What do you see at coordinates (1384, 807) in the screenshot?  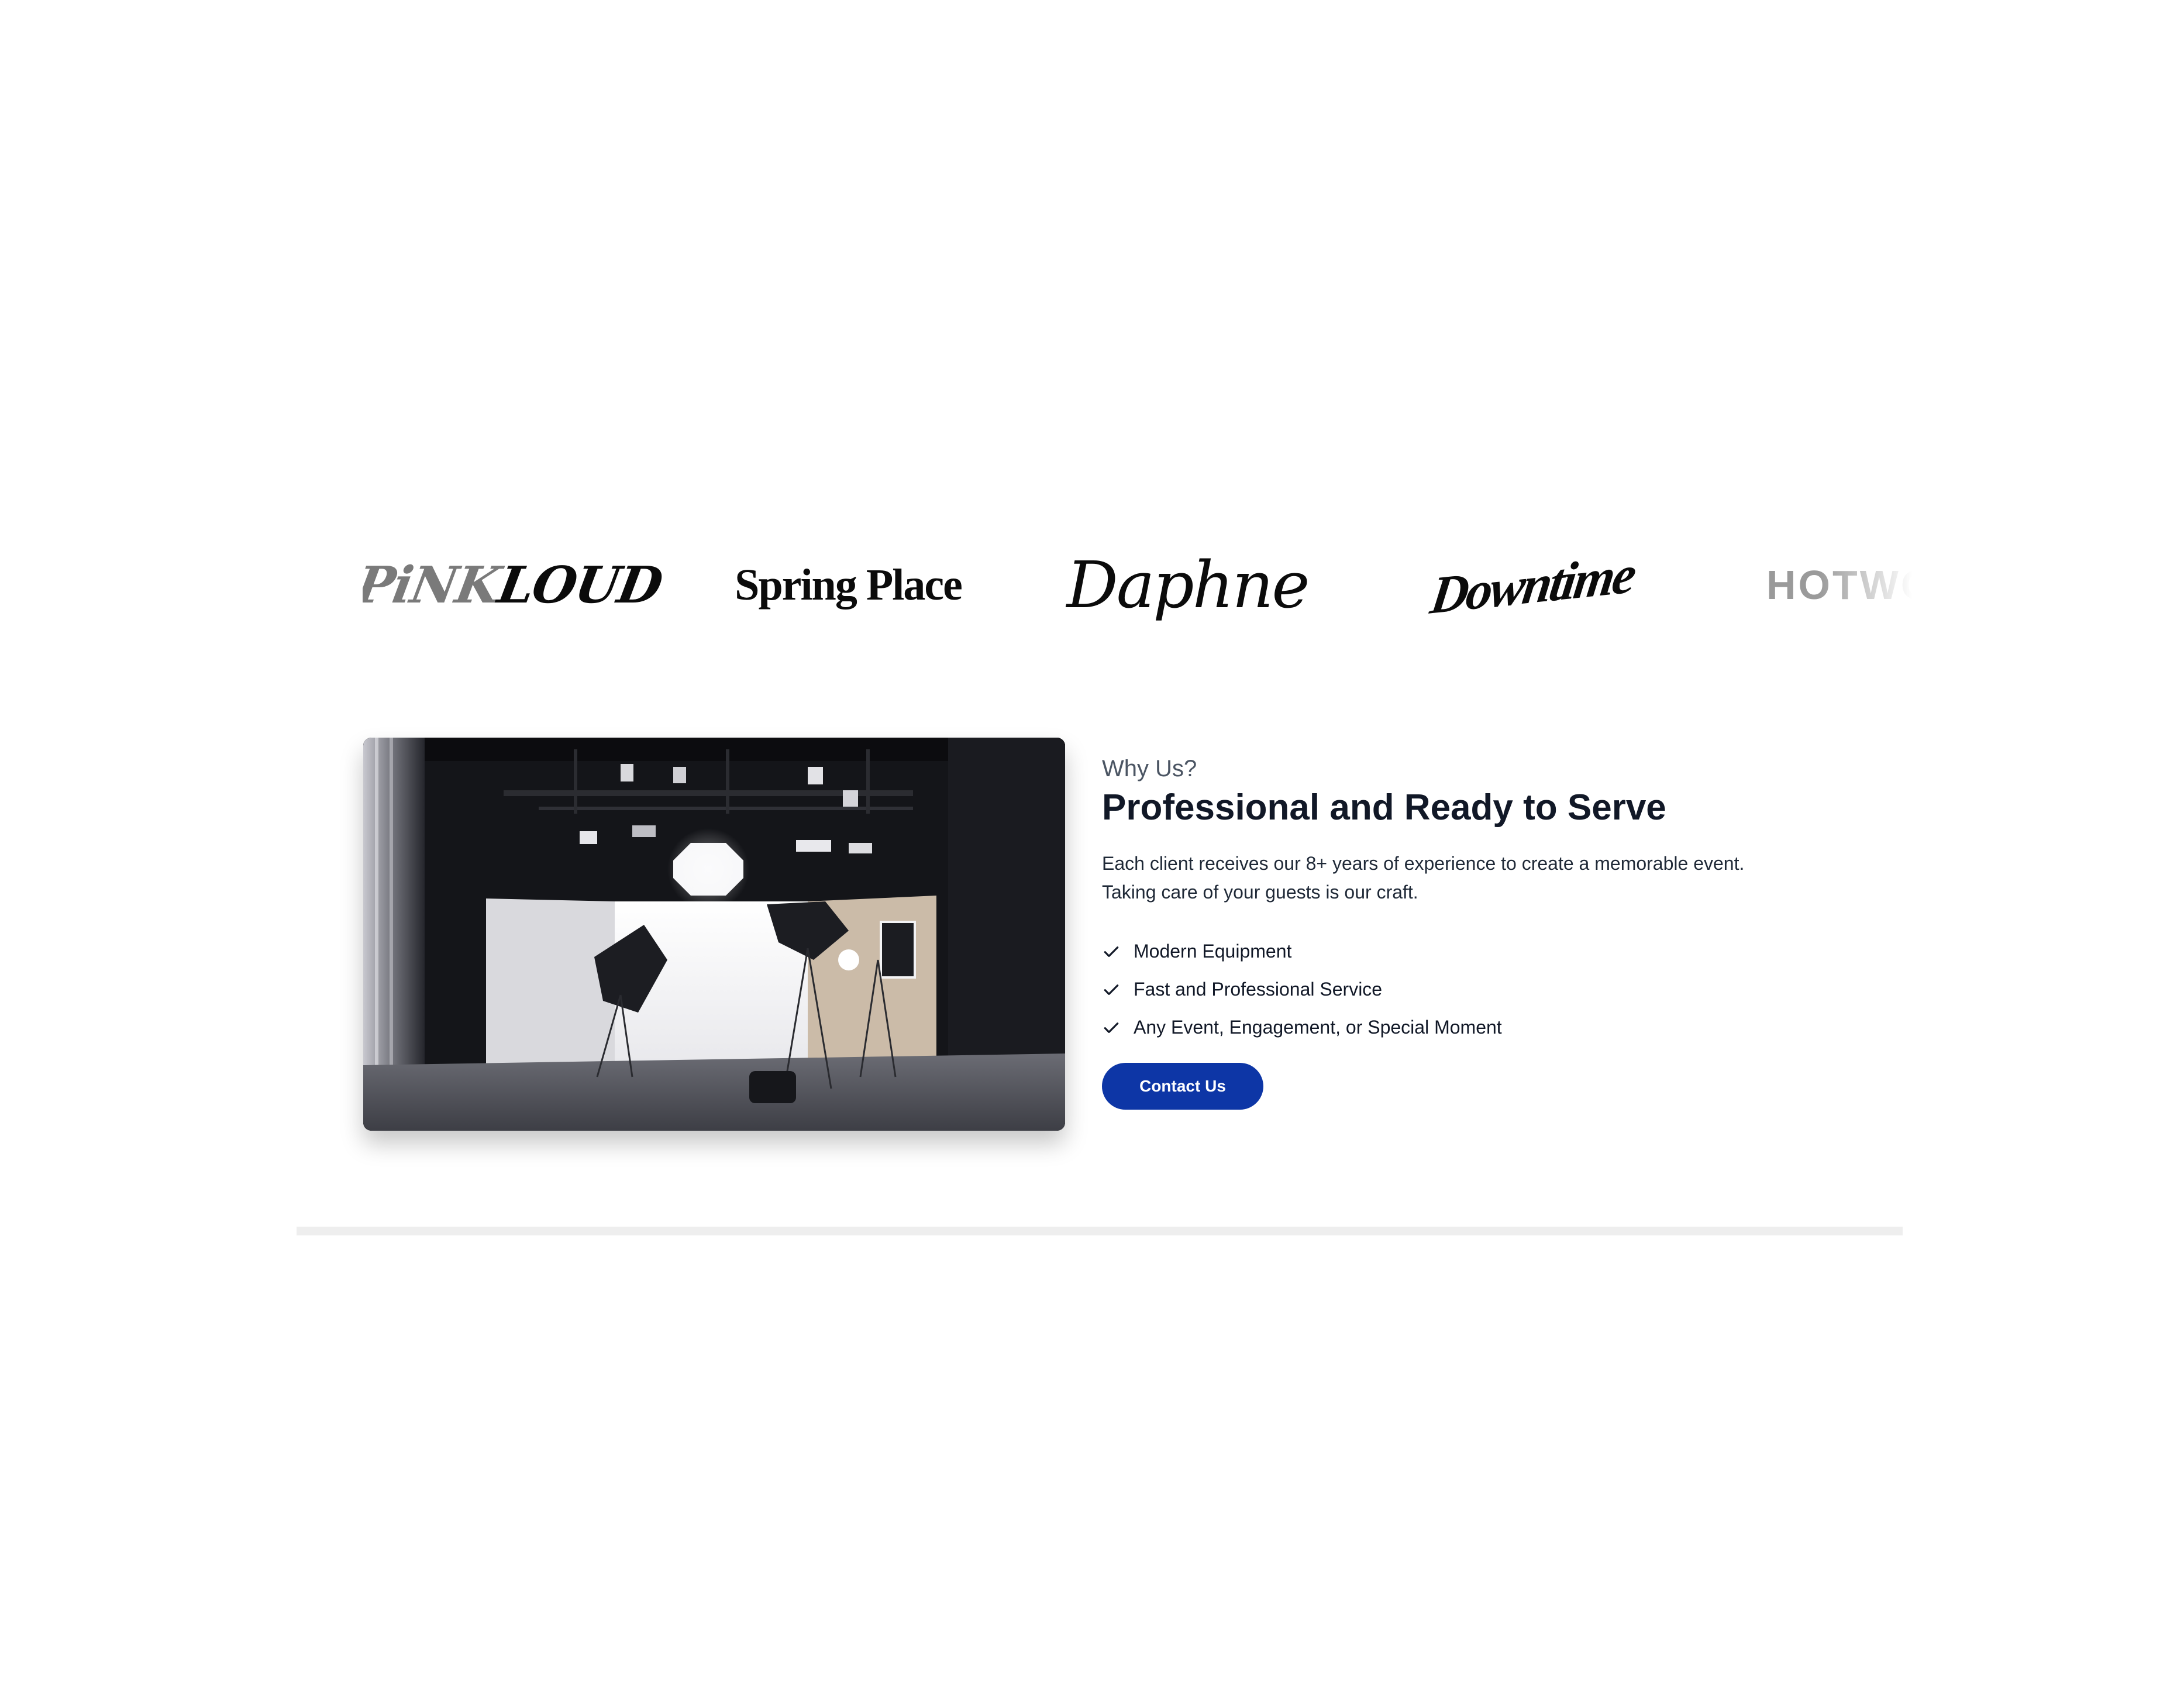 I see `section-headline: Professional and Ready to Serve` at bounding box center [1384, 807].